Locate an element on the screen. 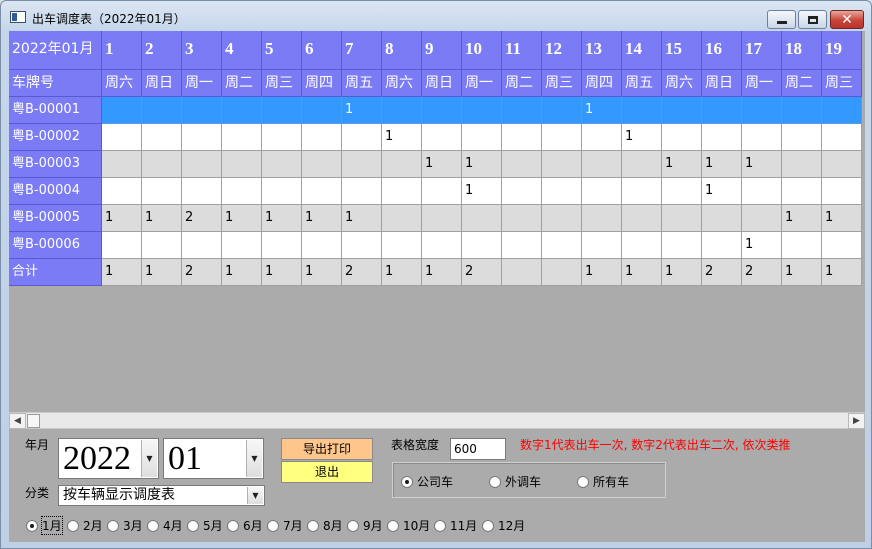 This screenshot has height=549, width=872. column-header-weekday: 周五 is located at coordinates (362, 83).